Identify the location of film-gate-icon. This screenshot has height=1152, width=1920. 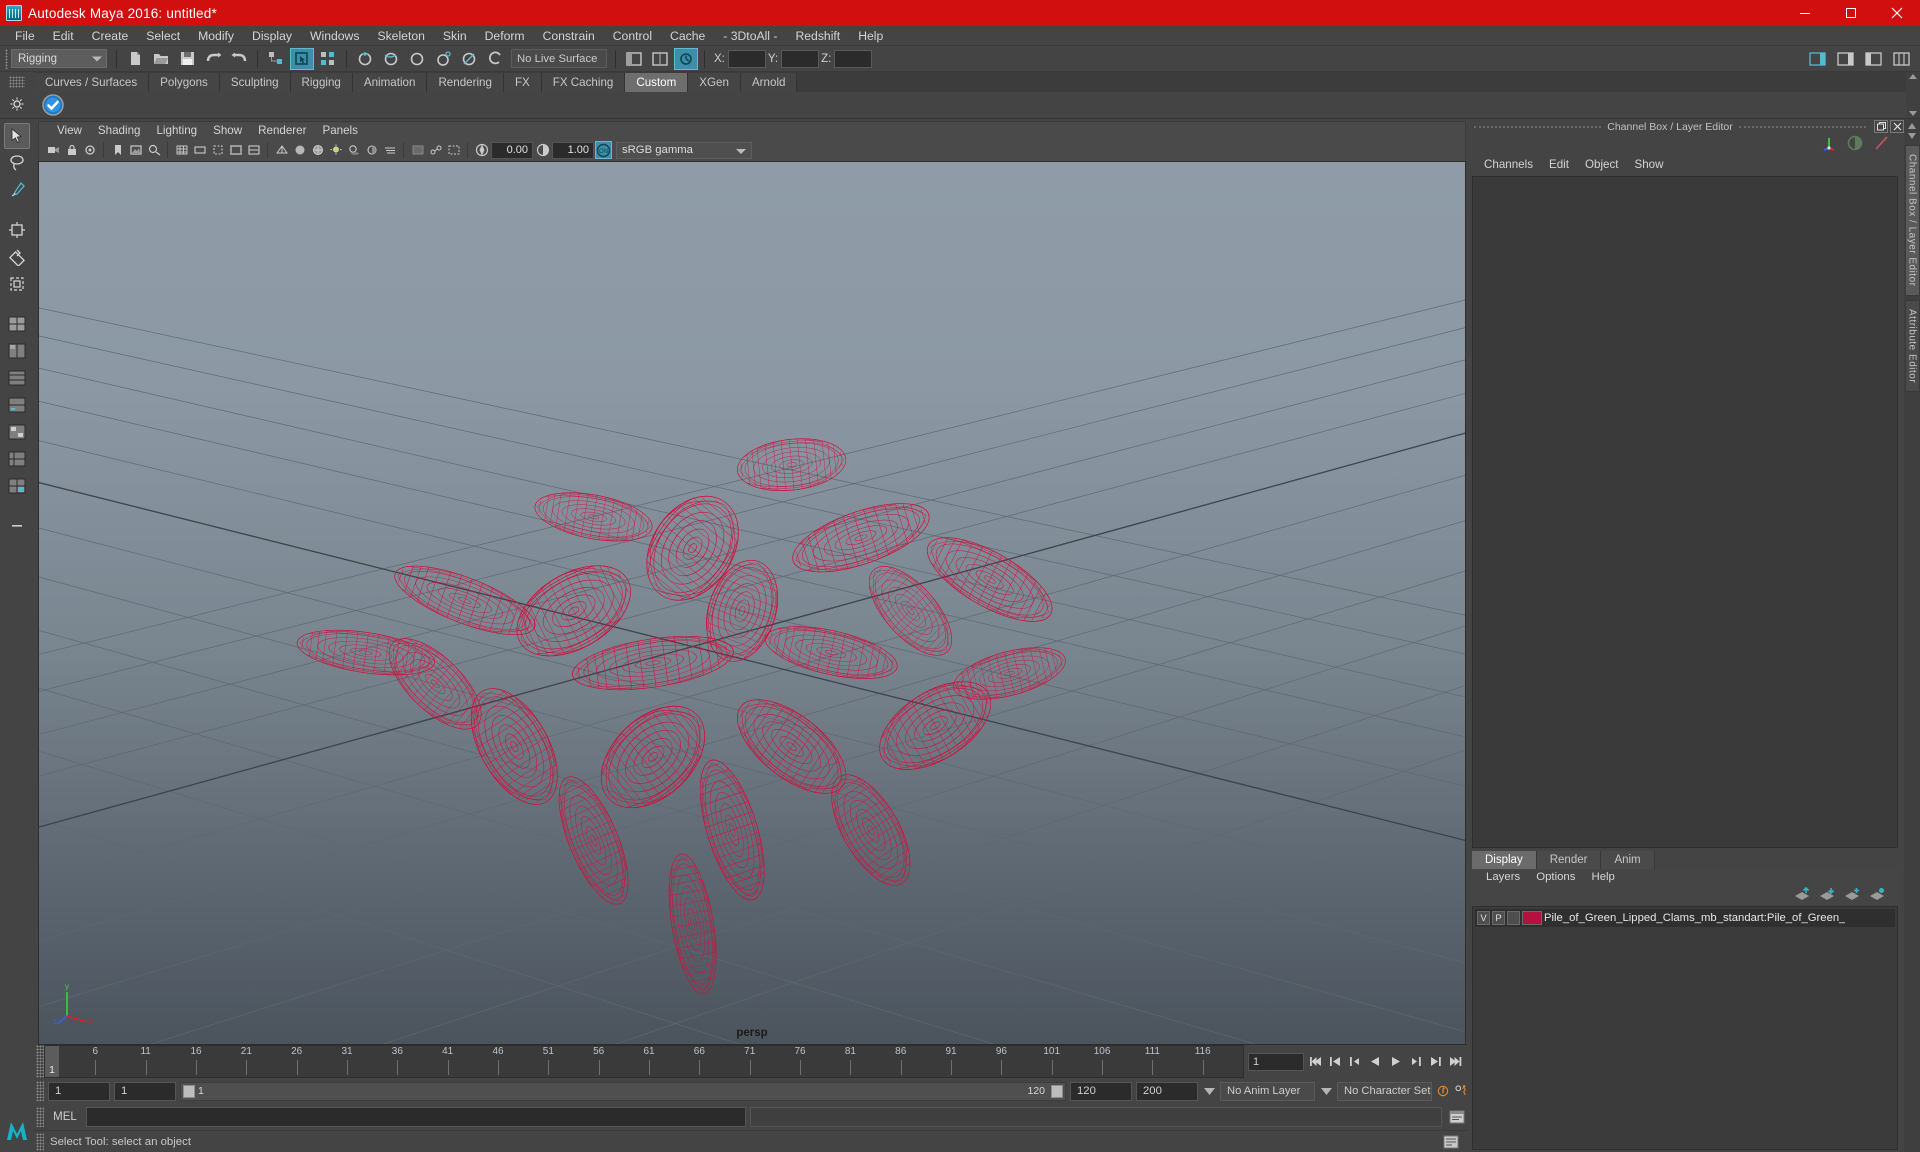
(199, 150).